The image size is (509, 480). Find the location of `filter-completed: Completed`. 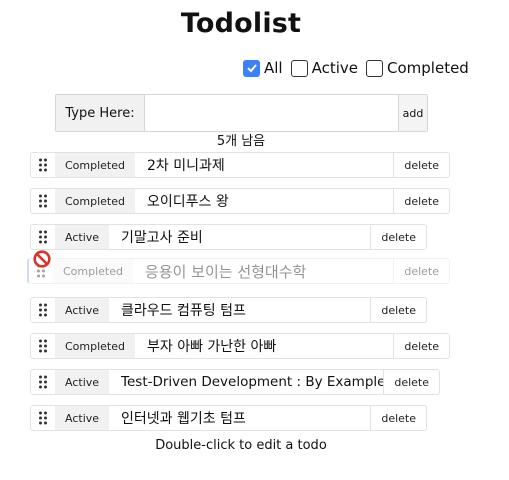

filter-completed: Completed is located at coordinates (417, 68).